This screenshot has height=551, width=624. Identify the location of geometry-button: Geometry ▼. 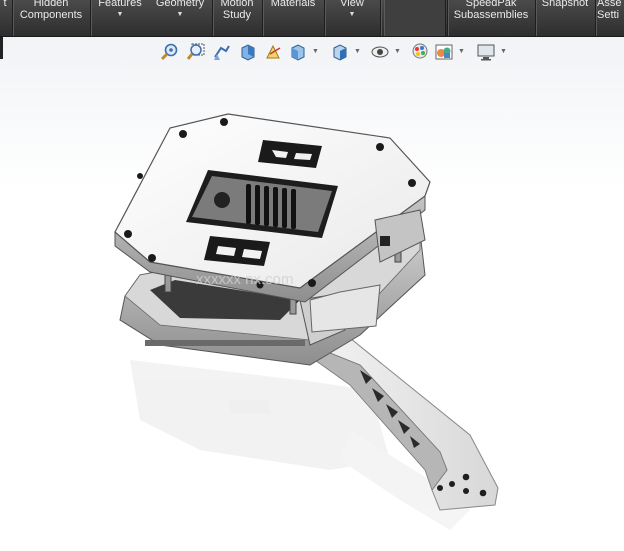
(180, 18).